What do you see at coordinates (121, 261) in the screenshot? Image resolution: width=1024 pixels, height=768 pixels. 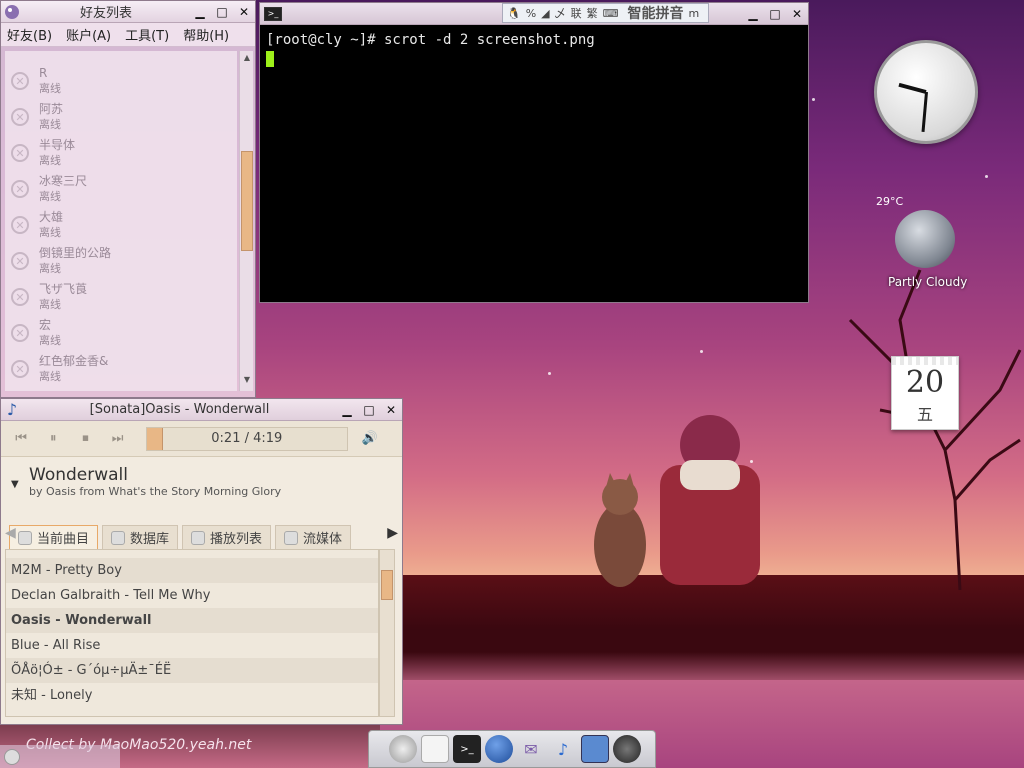 I see `buddy-item: ✕ 倒镜里的公路 离线` at bounding box center [121, 261].